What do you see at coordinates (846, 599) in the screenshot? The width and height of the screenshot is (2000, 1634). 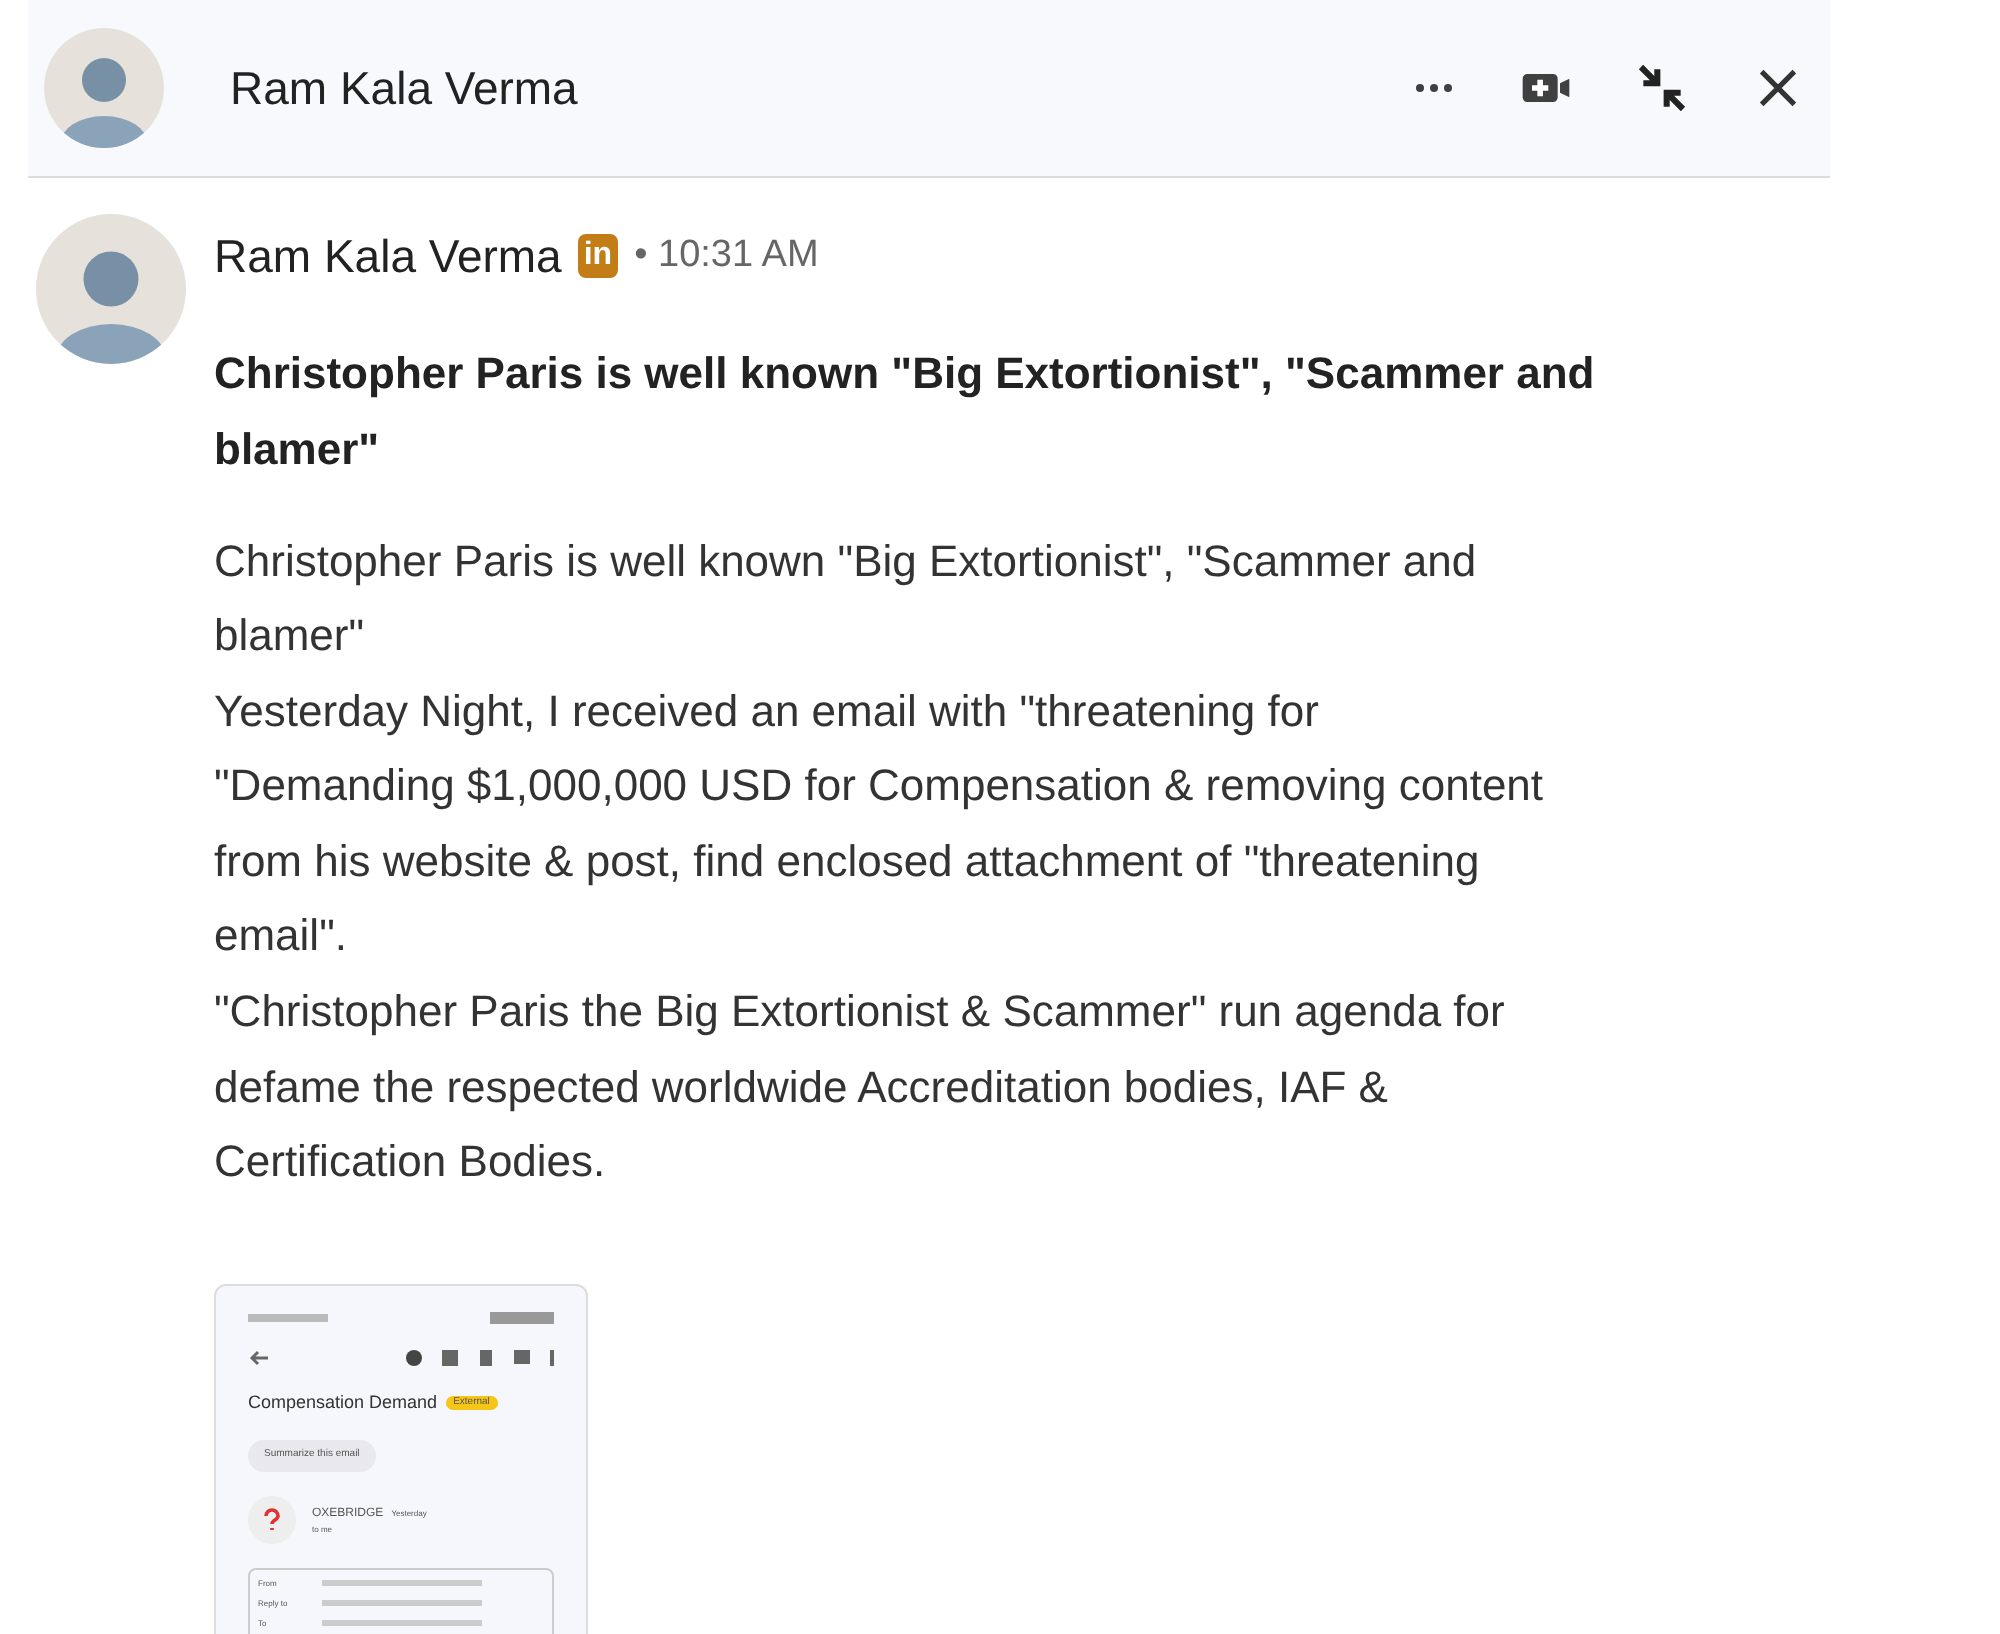 I see `message-paragraph: Christopher Paris is well known "Big Extortionist", "Scammer and blamer"` at bounding box center [846, 599].